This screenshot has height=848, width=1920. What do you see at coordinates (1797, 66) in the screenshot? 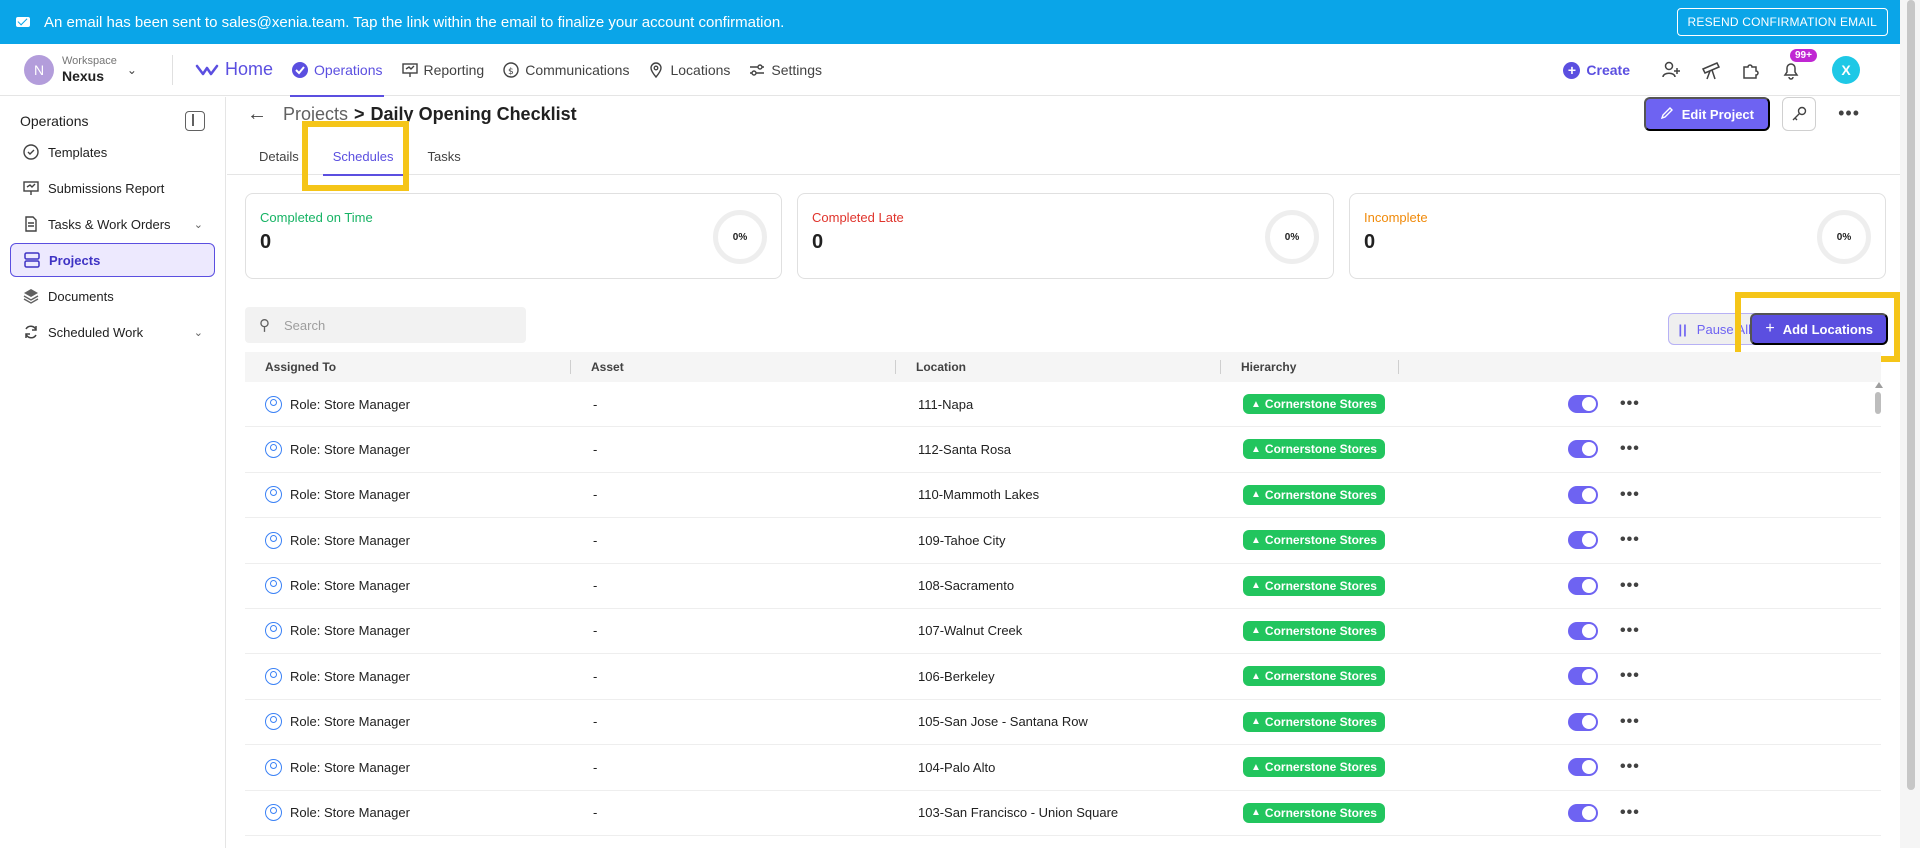
I see `bell-icon: 99+` at bounding box center [1797, 66].